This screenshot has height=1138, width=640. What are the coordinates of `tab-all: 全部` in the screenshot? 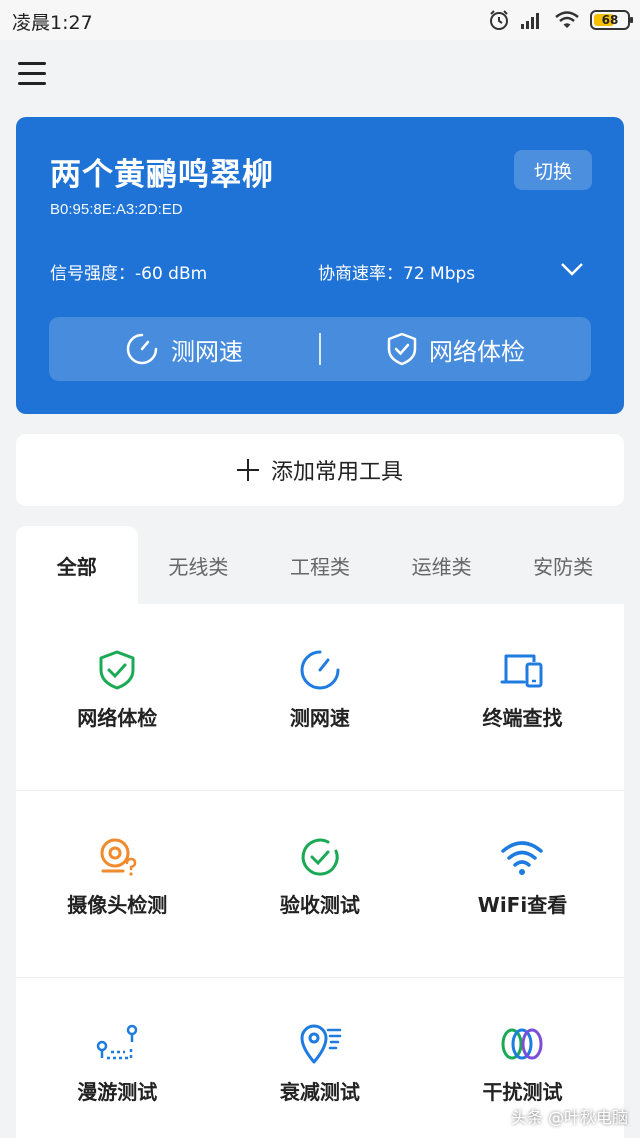 It's located at (77, 565).